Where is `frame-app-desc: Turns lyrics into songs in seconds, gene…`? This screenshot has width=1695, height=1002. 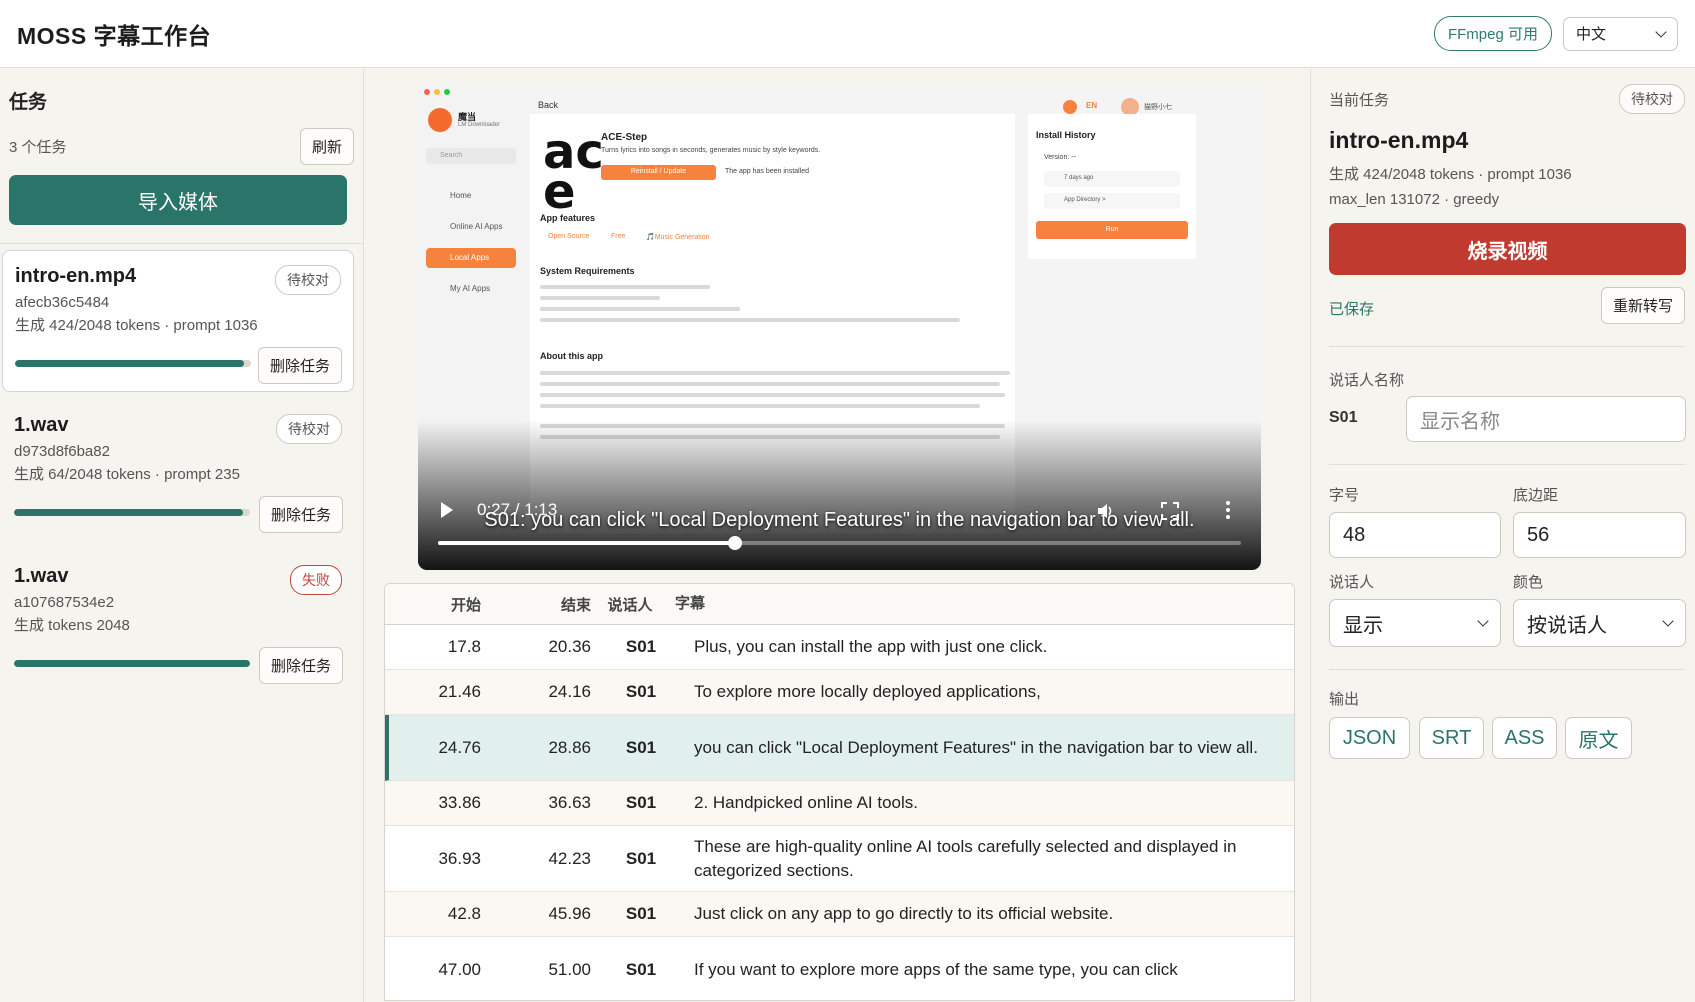 frame-app-desc: Turns lyrics into songs in seconds, gene… is located at coordinates (711, 150).